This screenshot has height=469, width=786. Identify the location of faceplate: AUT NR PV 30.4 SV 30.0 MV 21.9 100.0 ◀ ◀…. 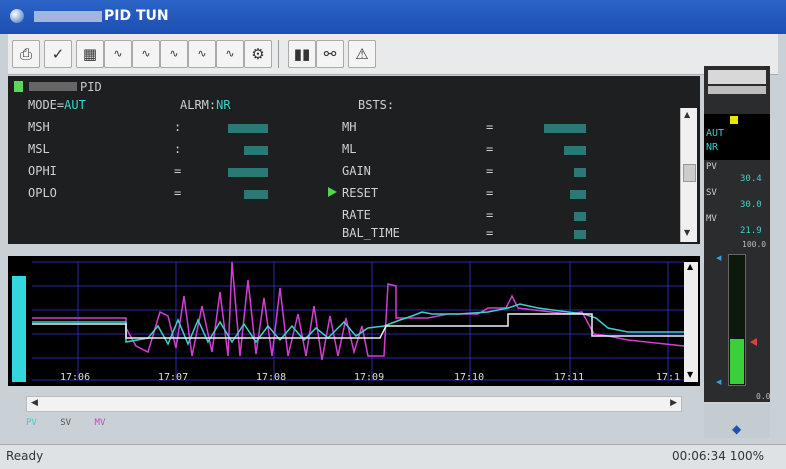
(737, 234).